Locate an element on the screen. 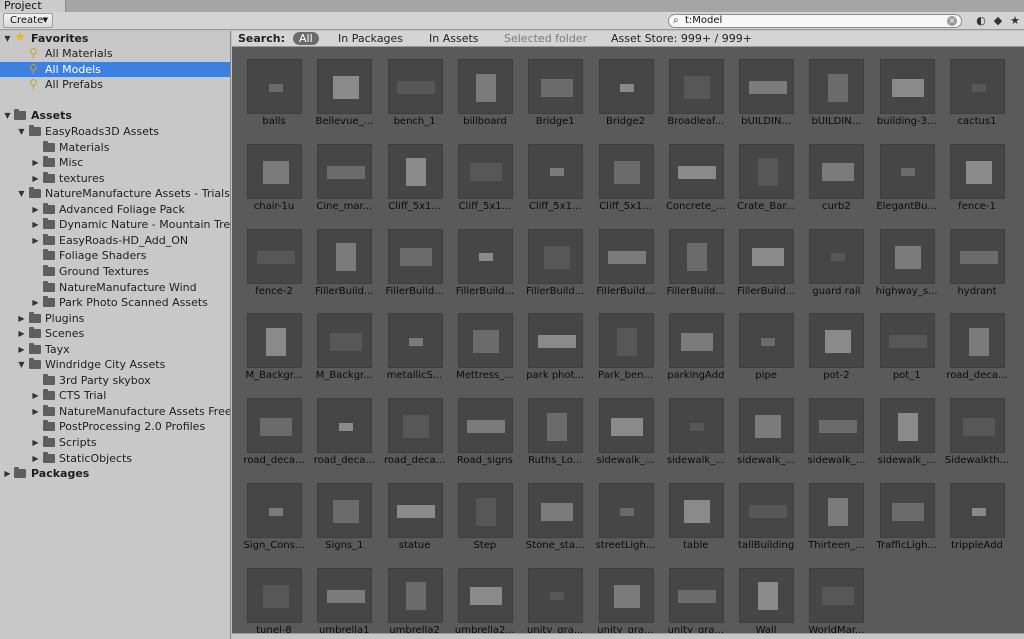  asset-tile: Road_signs is located at coordinates (485, 428).